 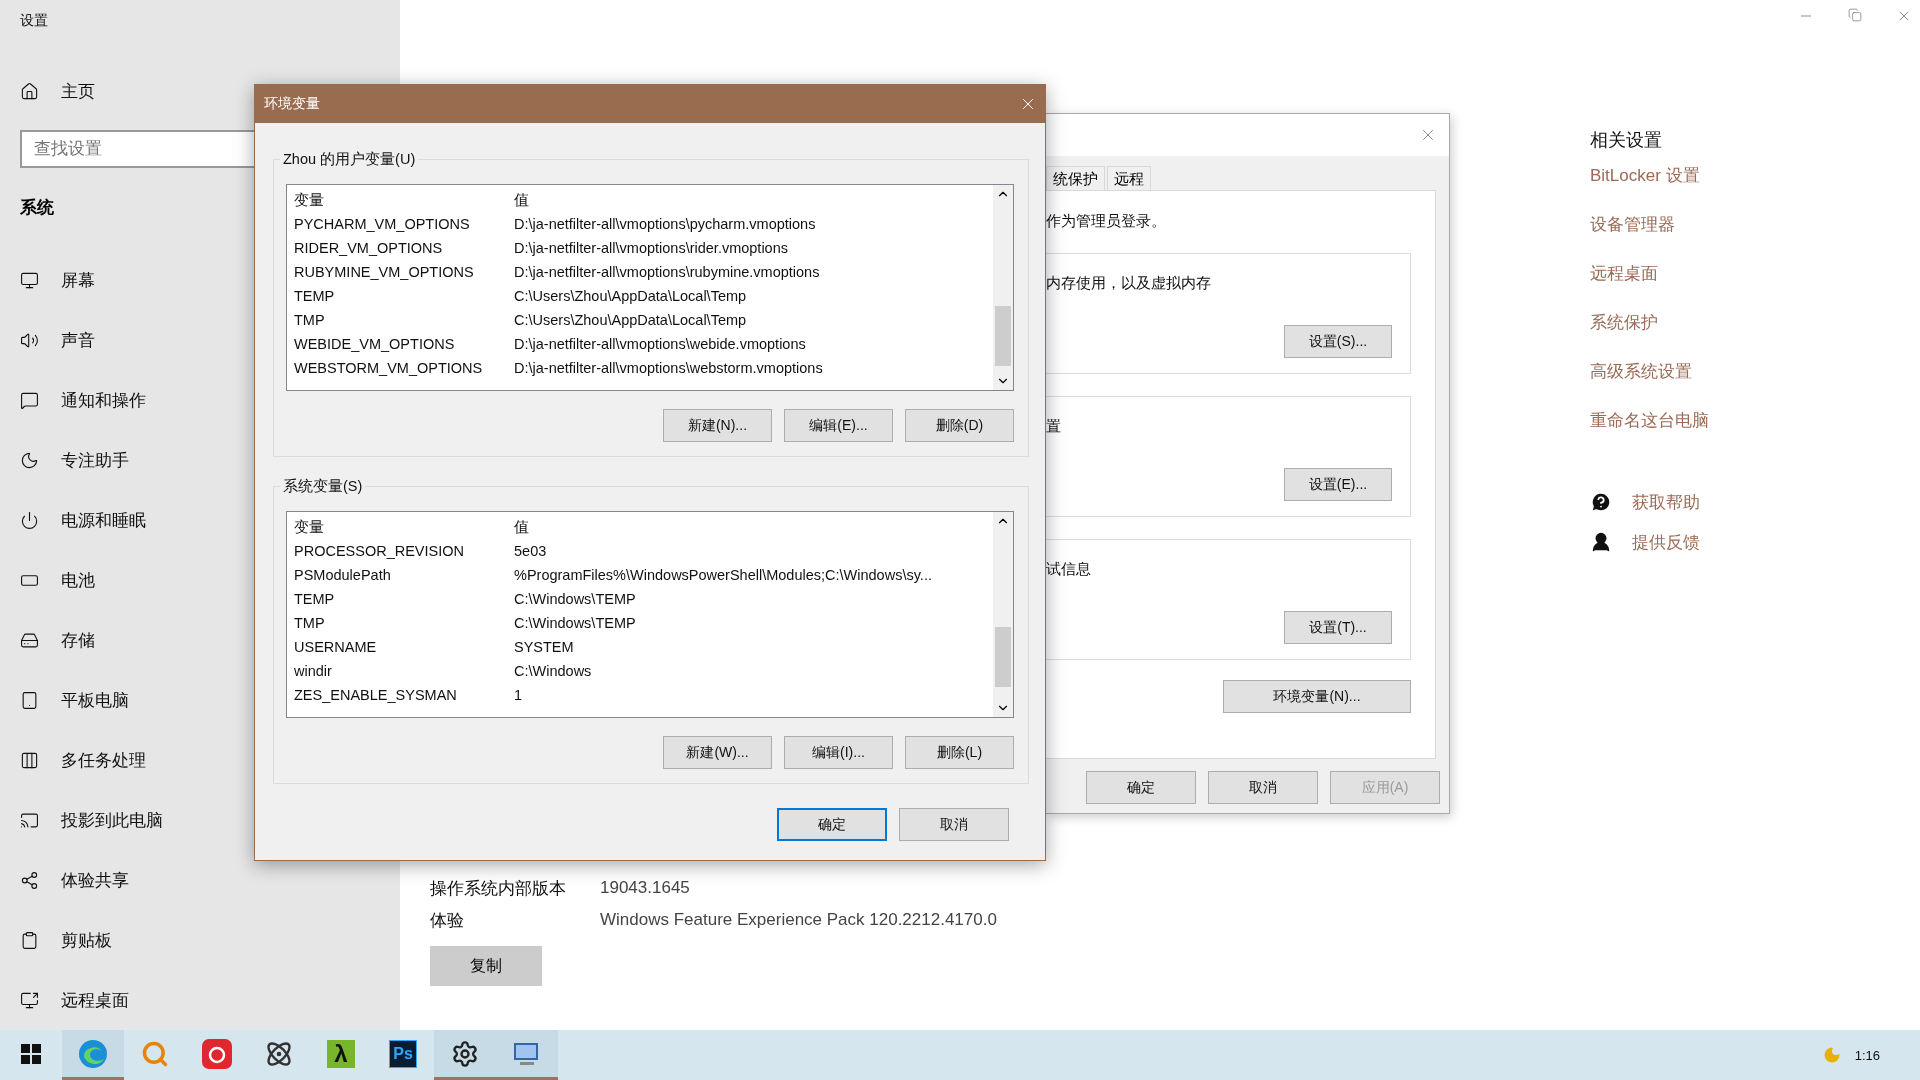 I want to click on browser-icon, so click(x=93, y=1053).